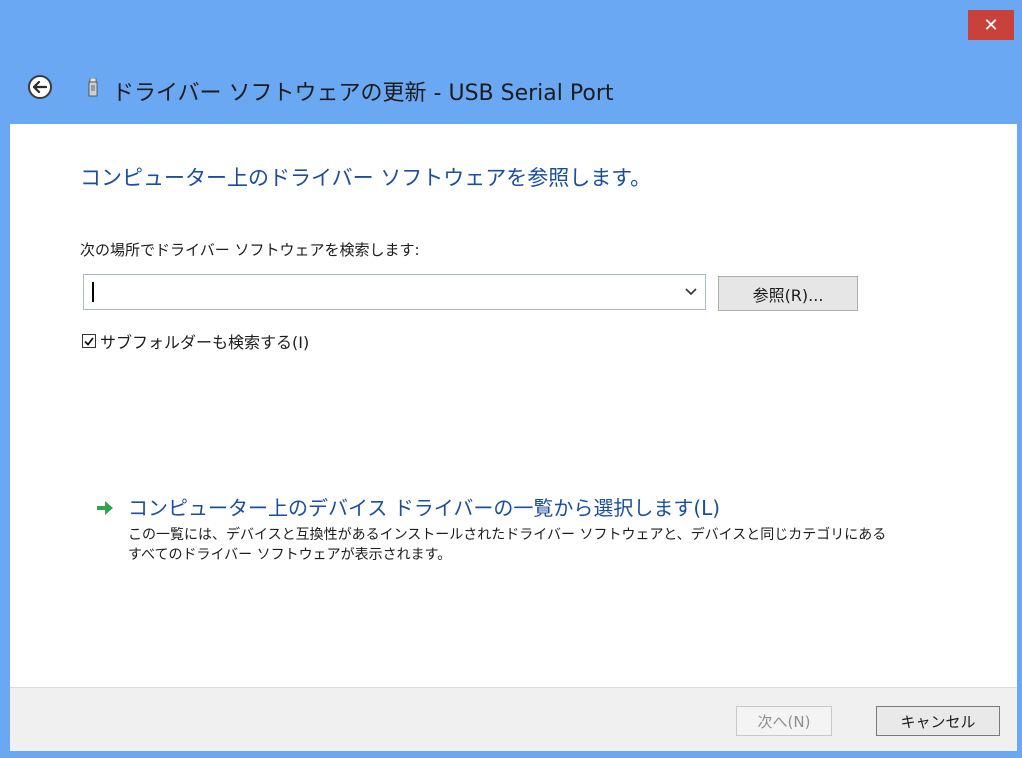 The width and height of the screenshot is (1022, 758). What do you see at coordinates (938, 721) in the screenshot?
I see `cancel-button: キャンセル` at bounding box center [938, 721].